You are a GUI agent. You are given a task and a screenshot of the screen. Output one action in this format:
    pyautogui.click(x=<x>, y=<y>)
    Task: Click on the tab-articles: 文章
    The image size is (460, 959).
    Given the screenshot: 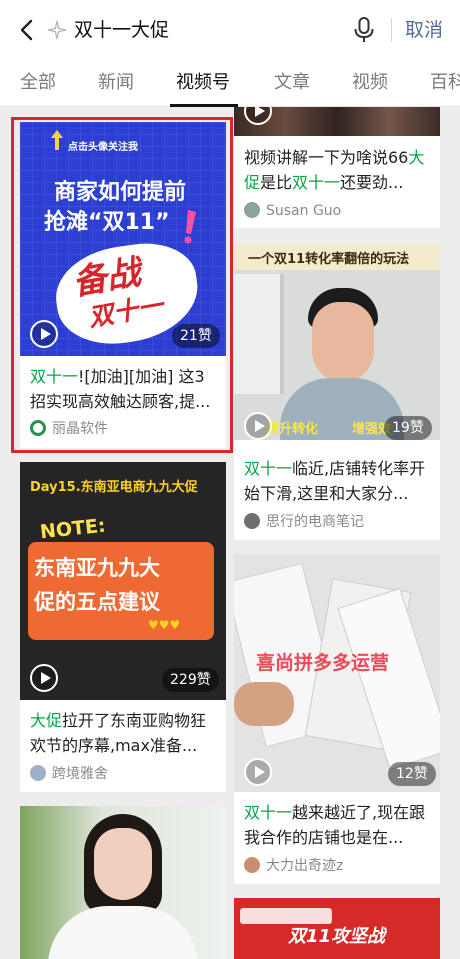 What is the action you would take?
    pyautogui.click(x=292, y=83)
    